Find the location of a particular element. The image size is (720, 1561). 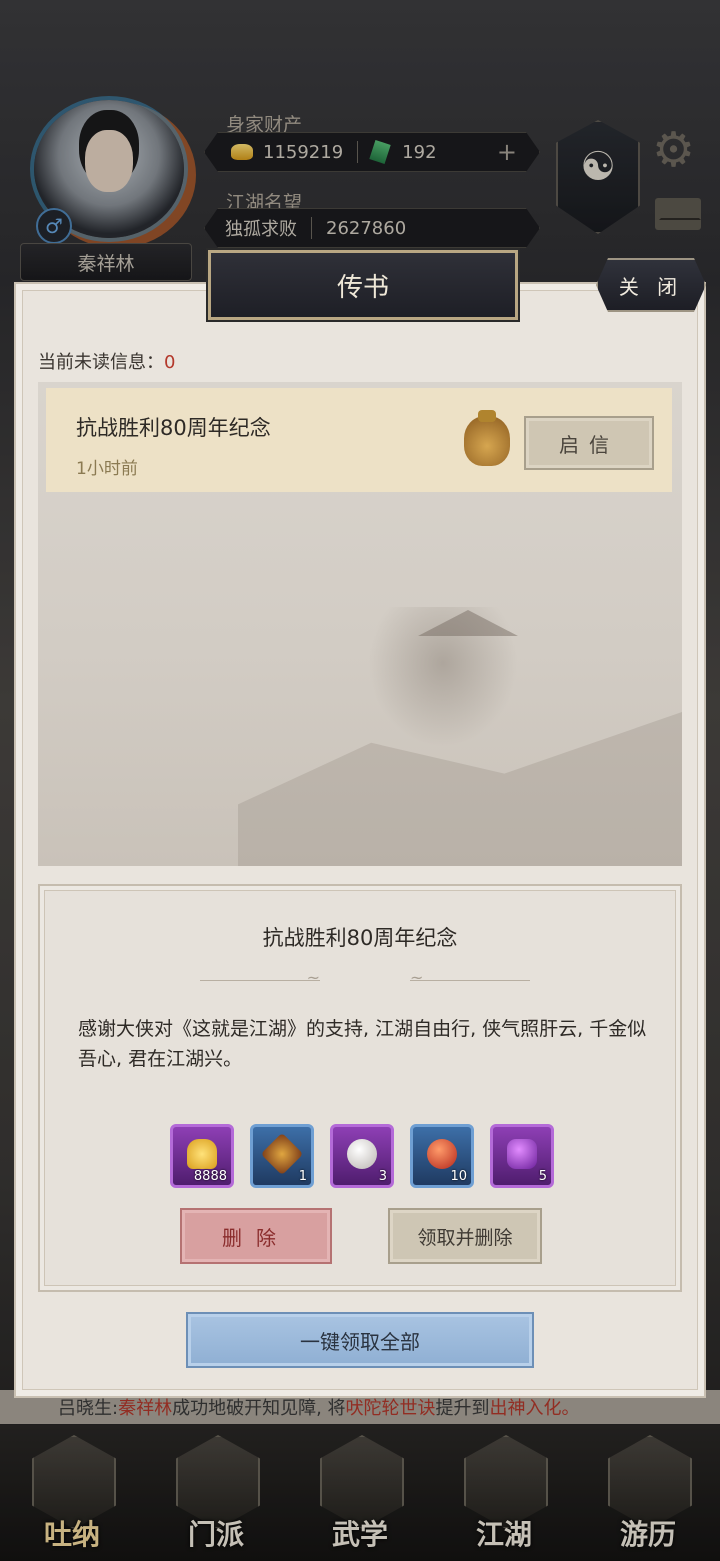

reward-slot: 8888 is located at coordinates (202, 1156).